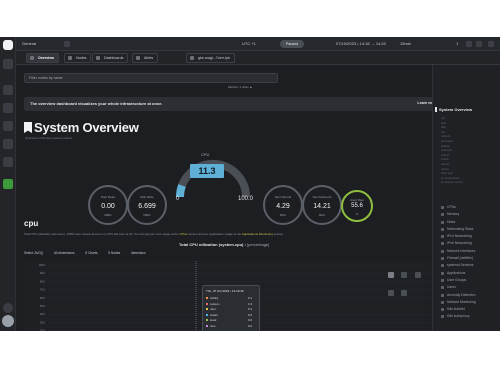 Image resolution: width=500 pixels, height=375 pixels. What do you see at coordinates (458, 280) in the screenshot?
I see `sidebar-item: User Groups` at bounding box center [458, 280].